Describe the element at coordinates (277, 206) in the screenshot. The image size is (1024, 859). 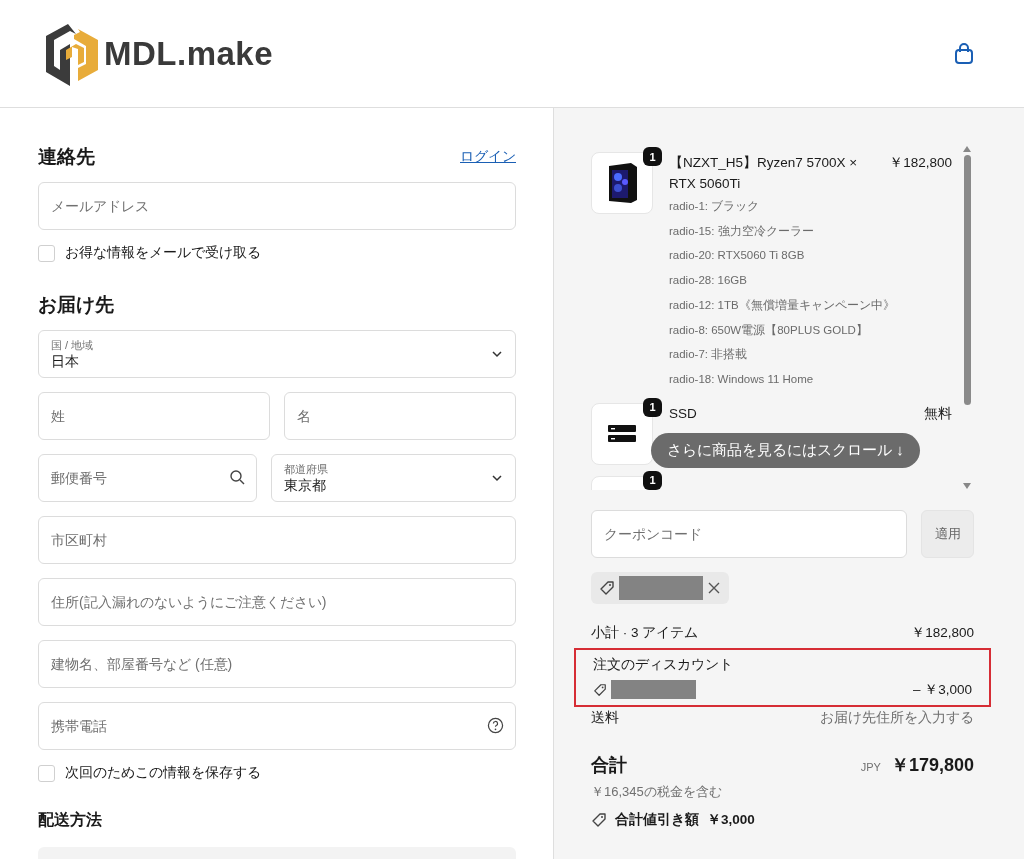
I see `email-field: メールアドレス` at that location.